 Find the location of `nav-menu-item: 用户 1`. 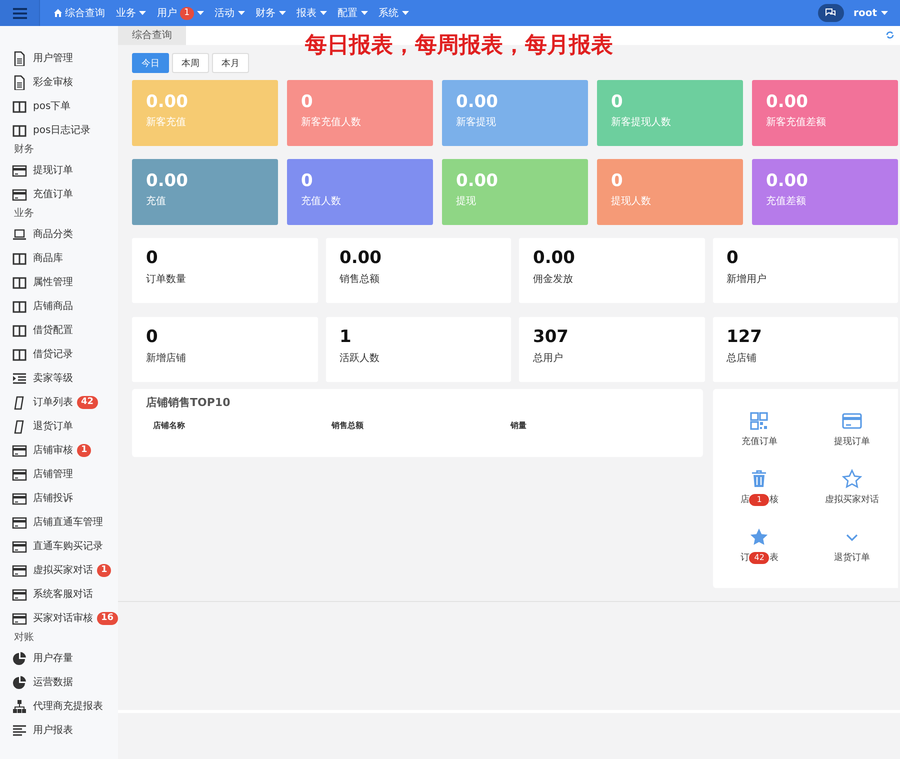

nav-menu-item: 用户 1 is located at coordinates (180, 13).